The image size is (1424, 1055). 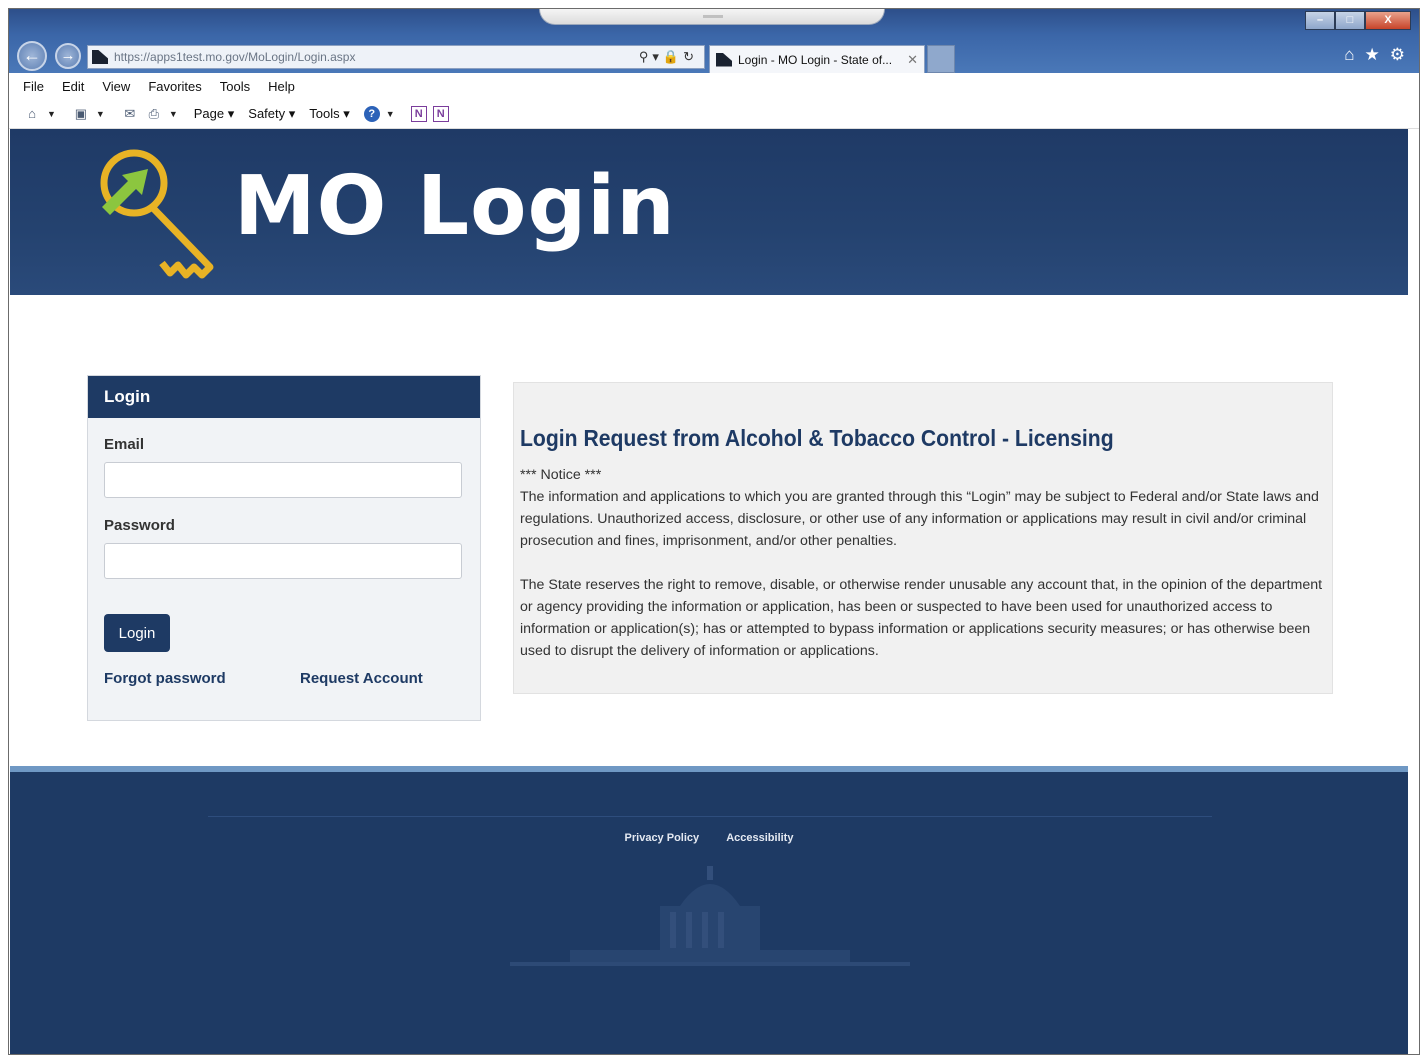 What do you see at coordinates (912, 60) in the screenshot?
I see `tab-close-icon: ✕` at bounding box center [912, 60].